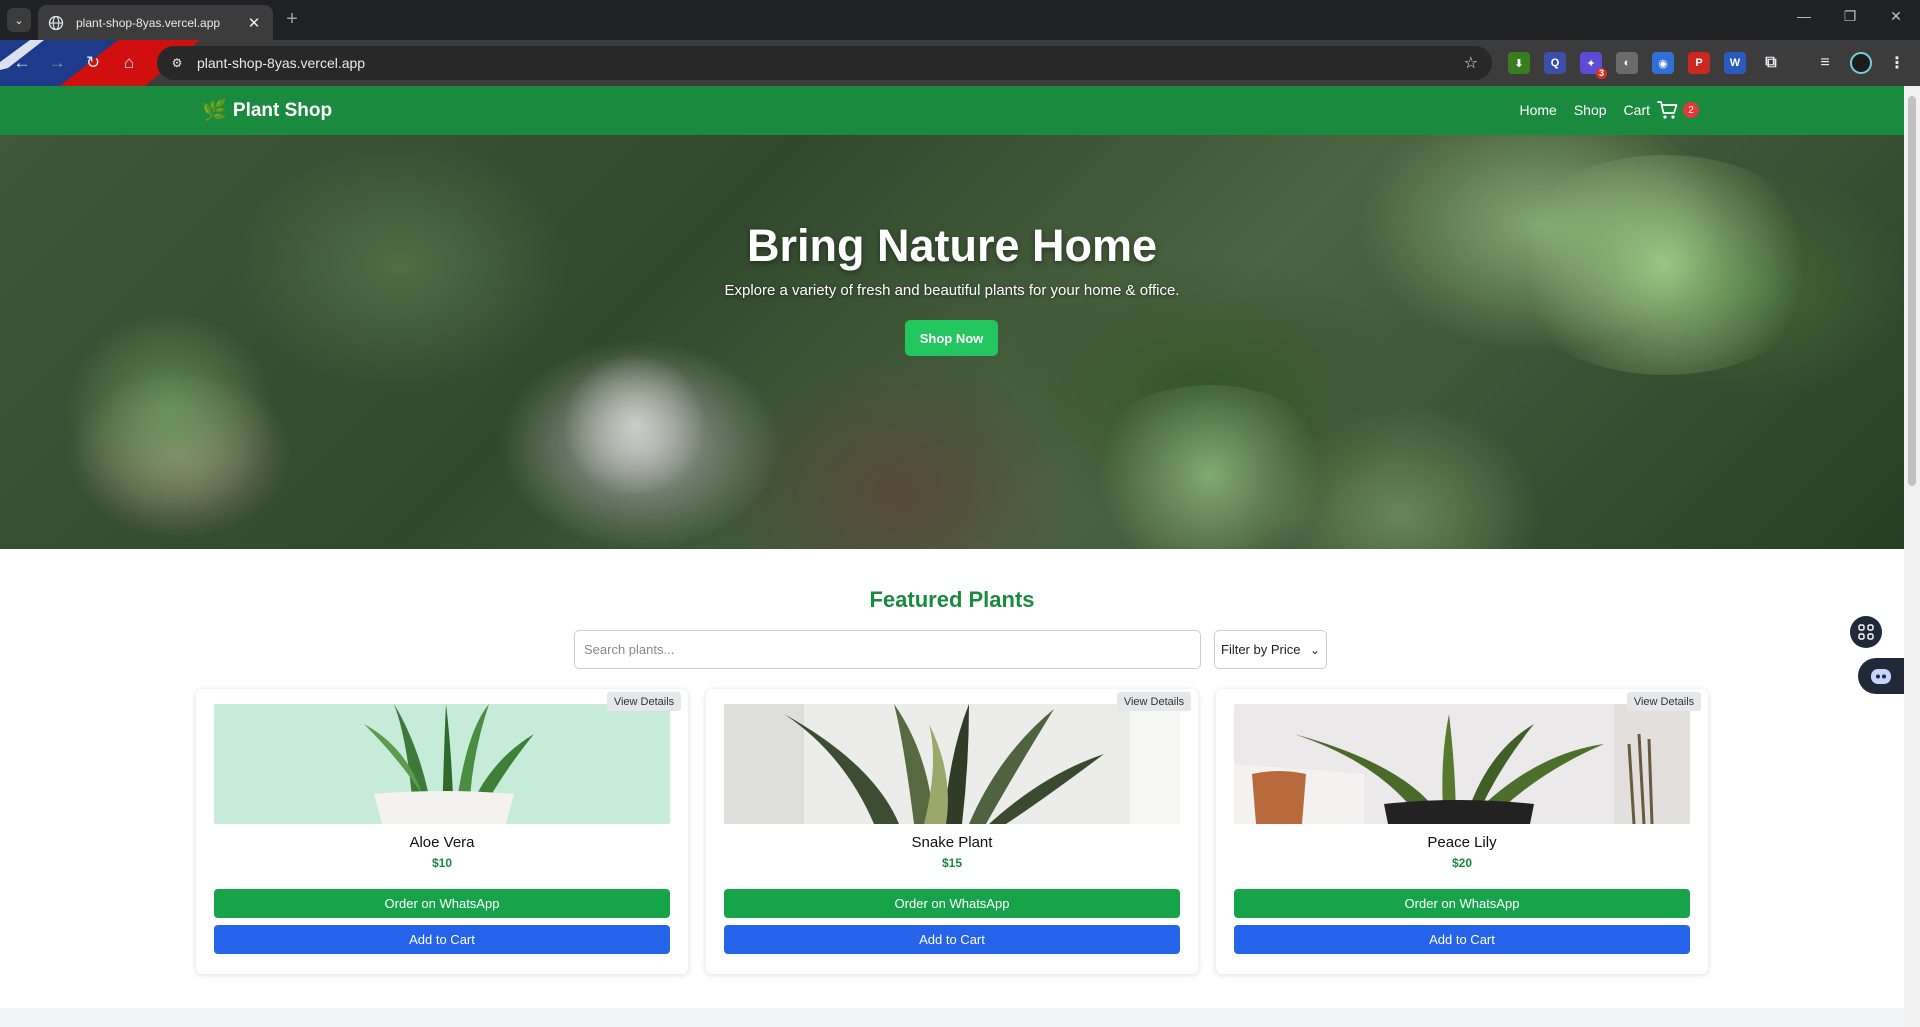 This screenshot has height=1027, width=1920. I want to click on snake-plant-image, so click(952, 764).